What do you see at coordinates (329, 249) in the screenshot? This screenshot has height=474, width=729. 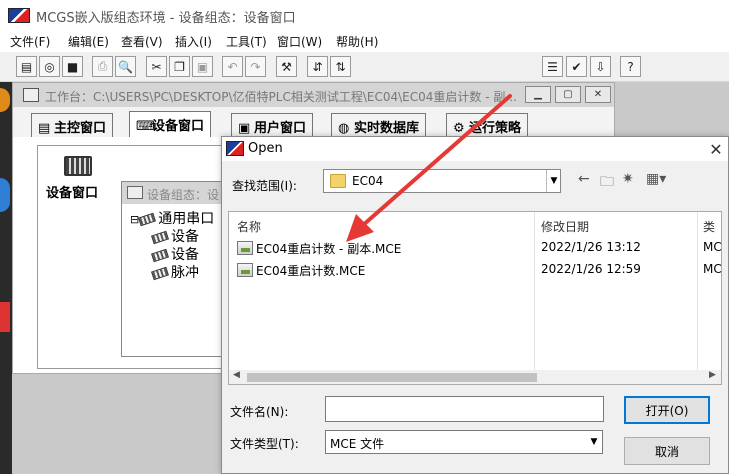 I see `file-name: EC04重启计数 - 副本.MCE` at bounding box center [329, 249].